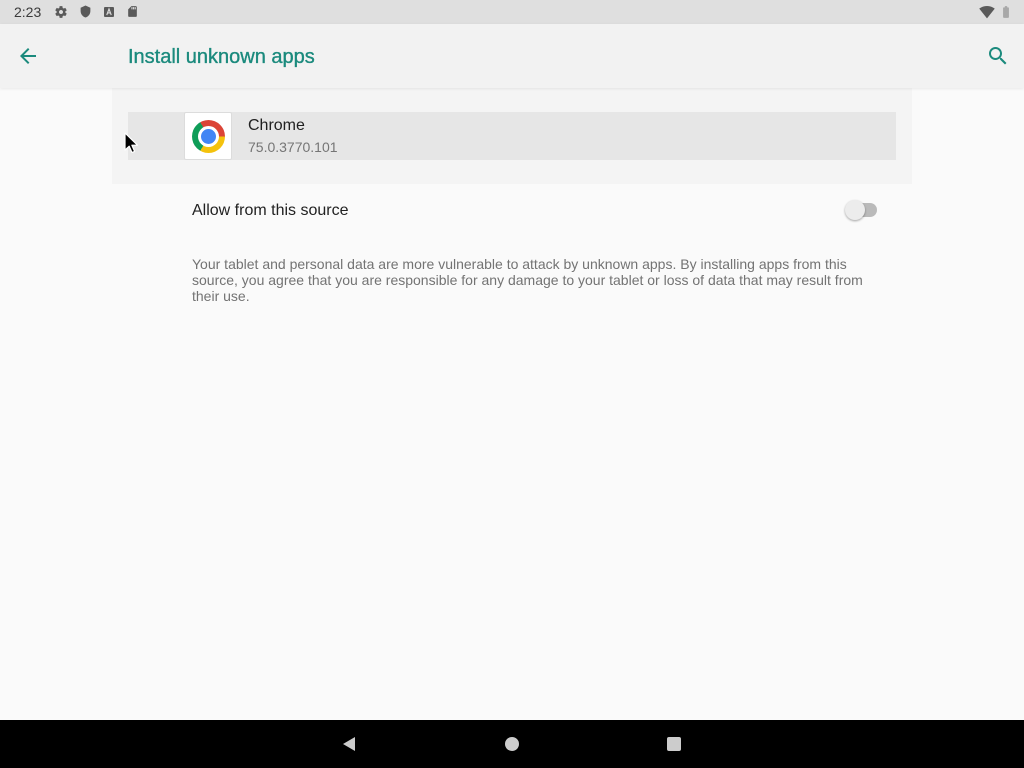  I want to click on mouse-pointer-icon, so click(131, 143).